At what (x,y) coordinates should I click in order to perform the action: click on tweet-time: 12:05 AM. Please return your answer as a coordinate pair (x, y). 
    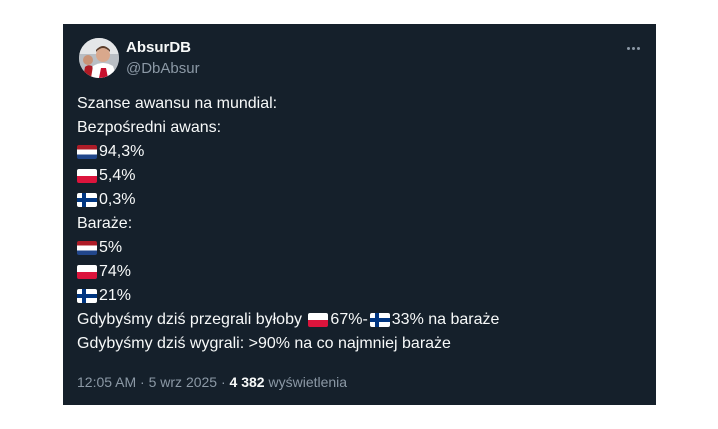
    Looking at the image, I should click on (106, 382).